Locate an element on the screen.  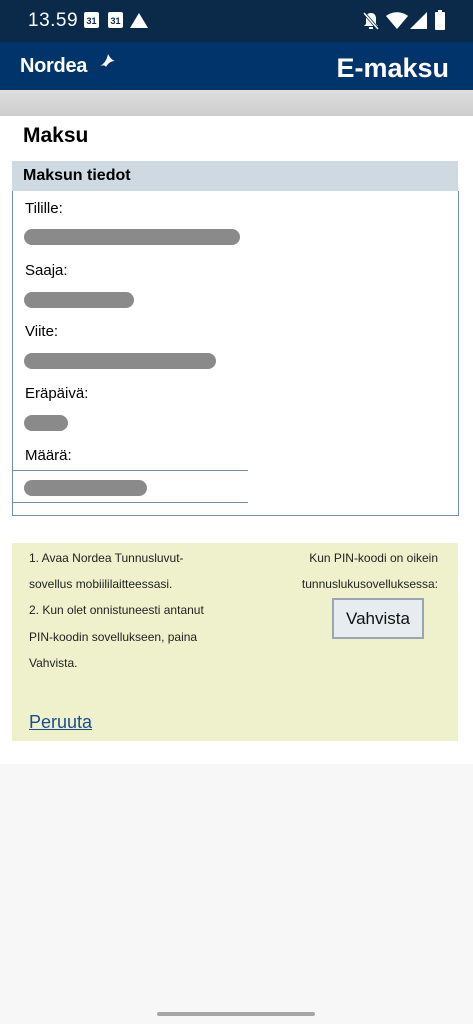
clock: 13.59 is located at coordinates (53, 20).